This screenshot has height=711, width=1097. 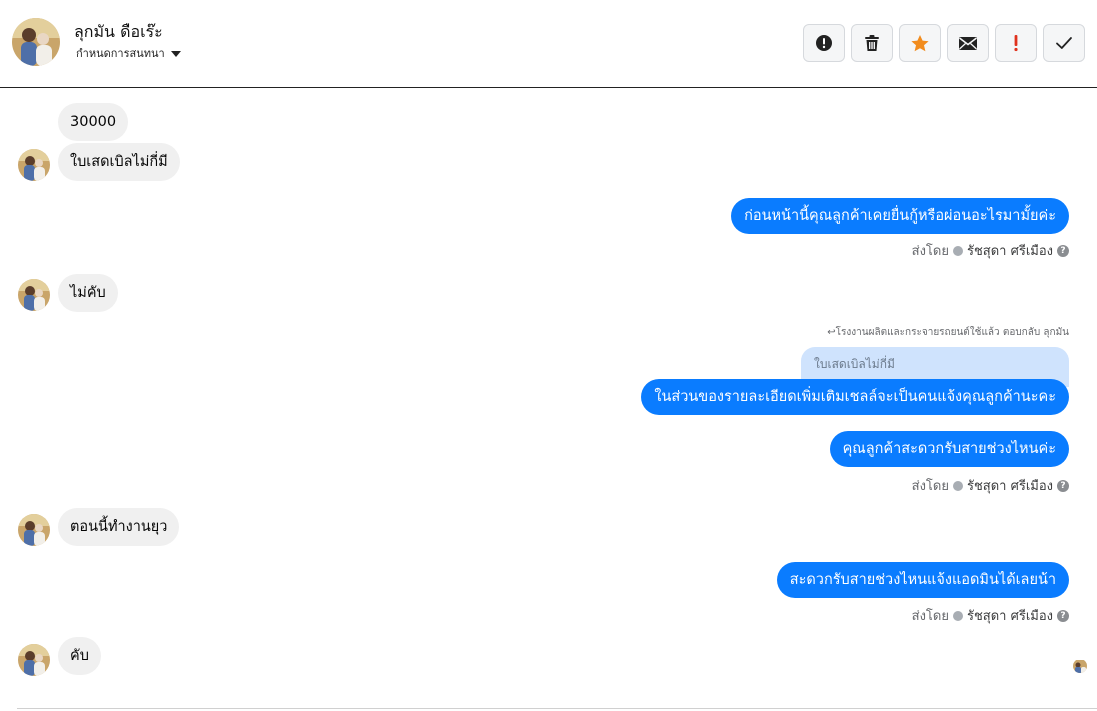 I want to click on alert-circle-icon, so click(x=824, y=43).